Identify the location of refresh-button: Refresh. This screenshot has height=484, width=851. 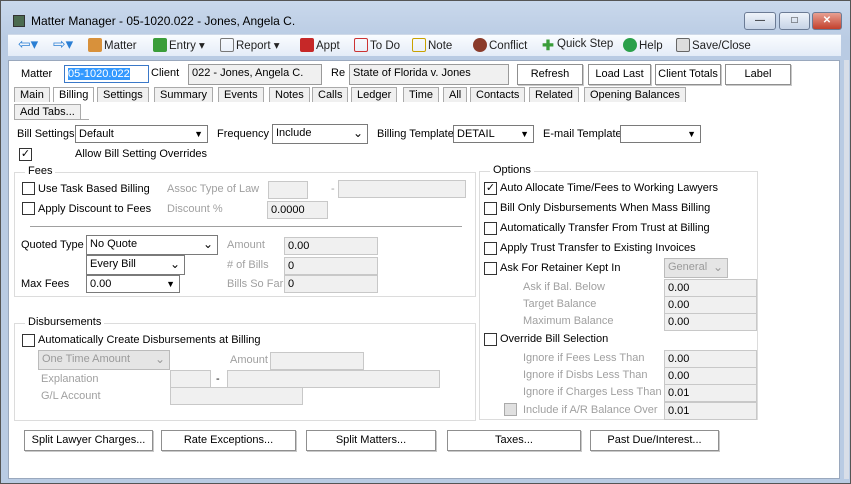
(550, 74).